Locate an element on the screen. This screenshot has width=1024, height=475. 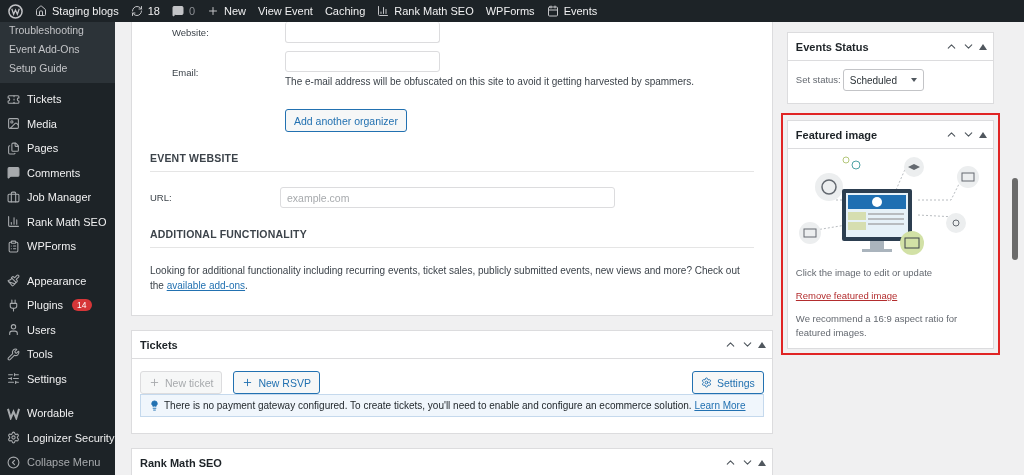
settings-icon is located at coordinates (13, 438).